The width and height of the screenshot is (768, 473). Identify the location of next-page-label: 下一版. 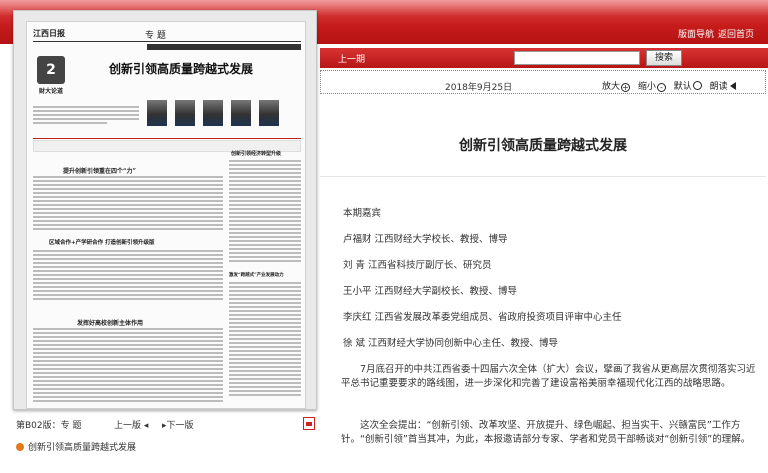
(180, 426).